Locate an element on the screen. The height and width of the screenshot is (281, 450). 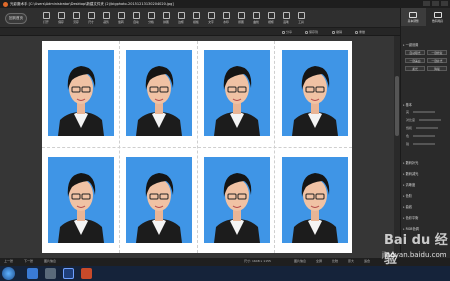
tool-collage: 拼图 is located at coordinates (166, 18).